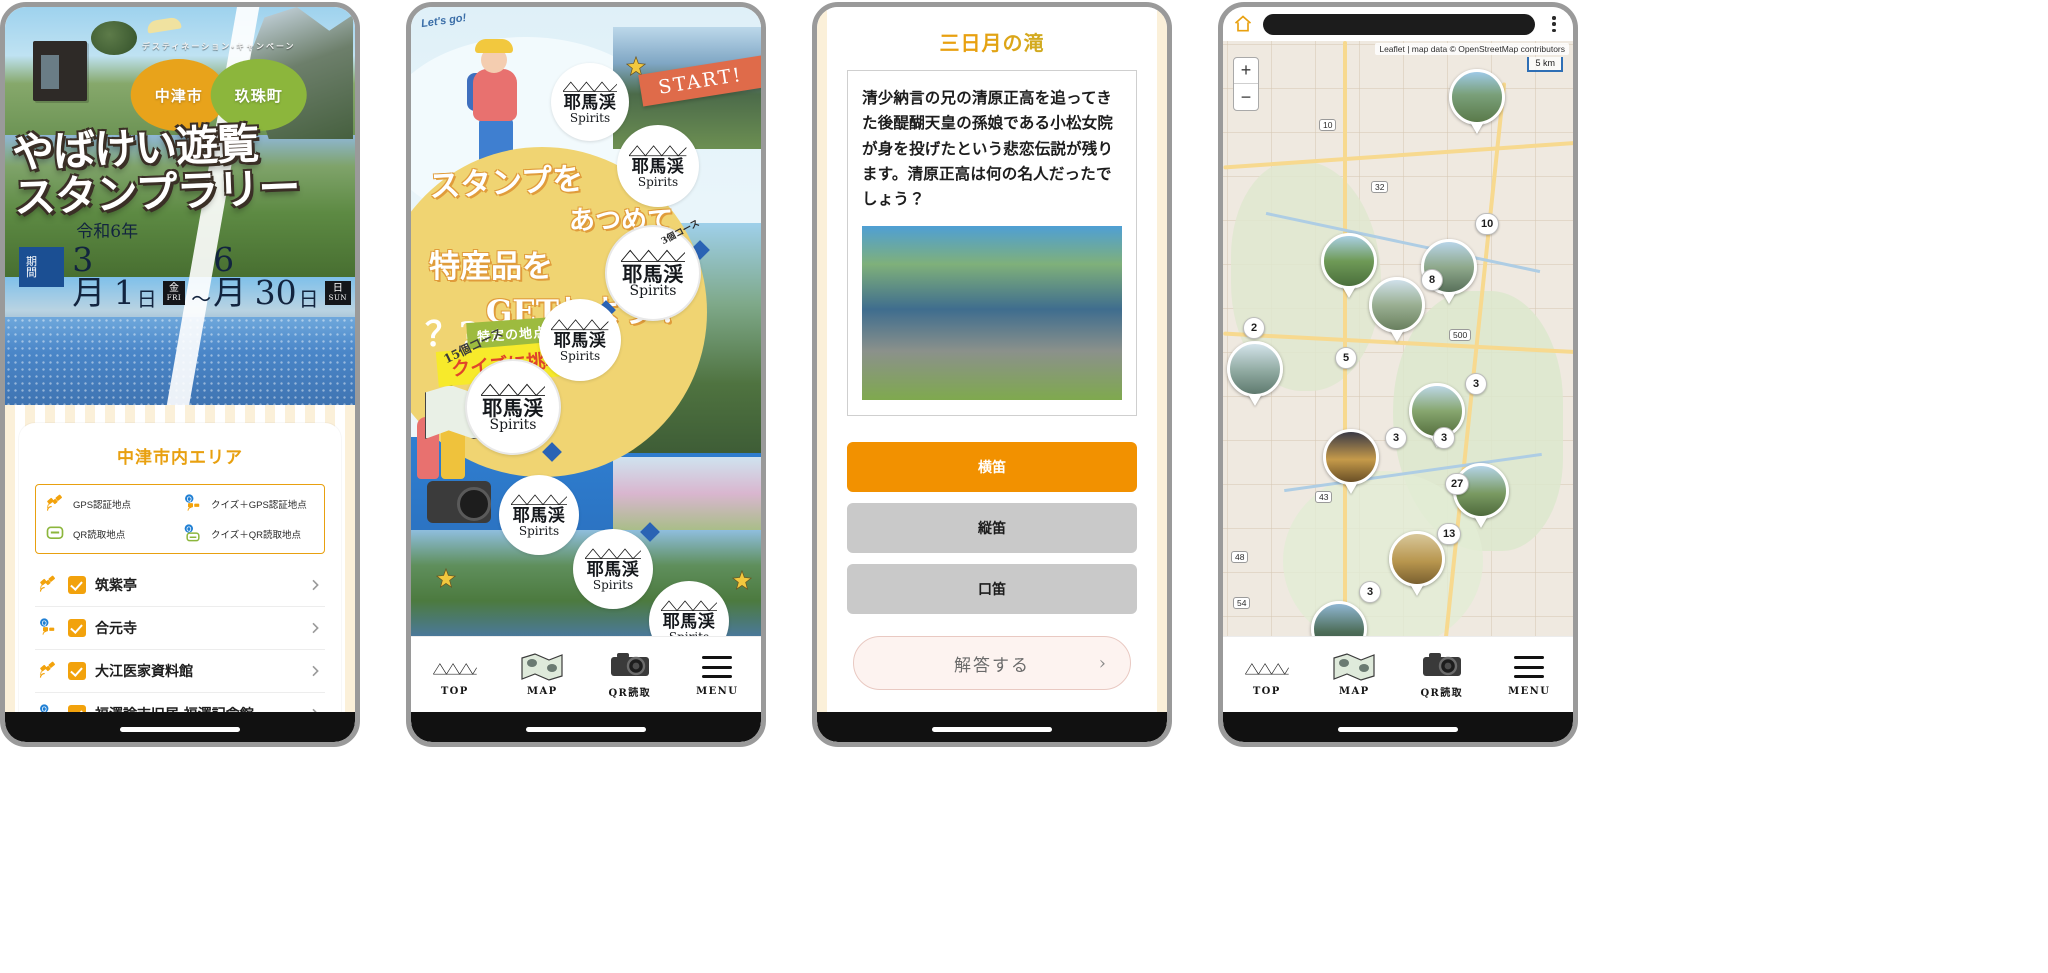 The image size is (2048, 973). I want to click on hut-photo-element, so click(60, 71).